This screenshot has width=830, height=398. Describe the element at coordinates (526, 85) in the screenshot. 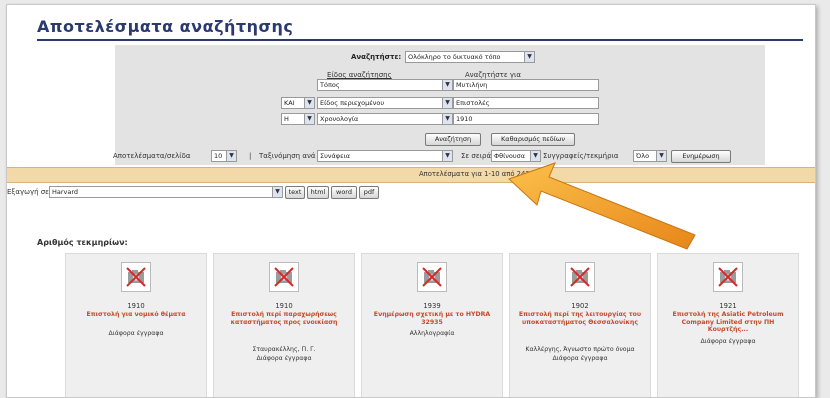

I see `search-term-1: Μυτιλήνη` at that location.